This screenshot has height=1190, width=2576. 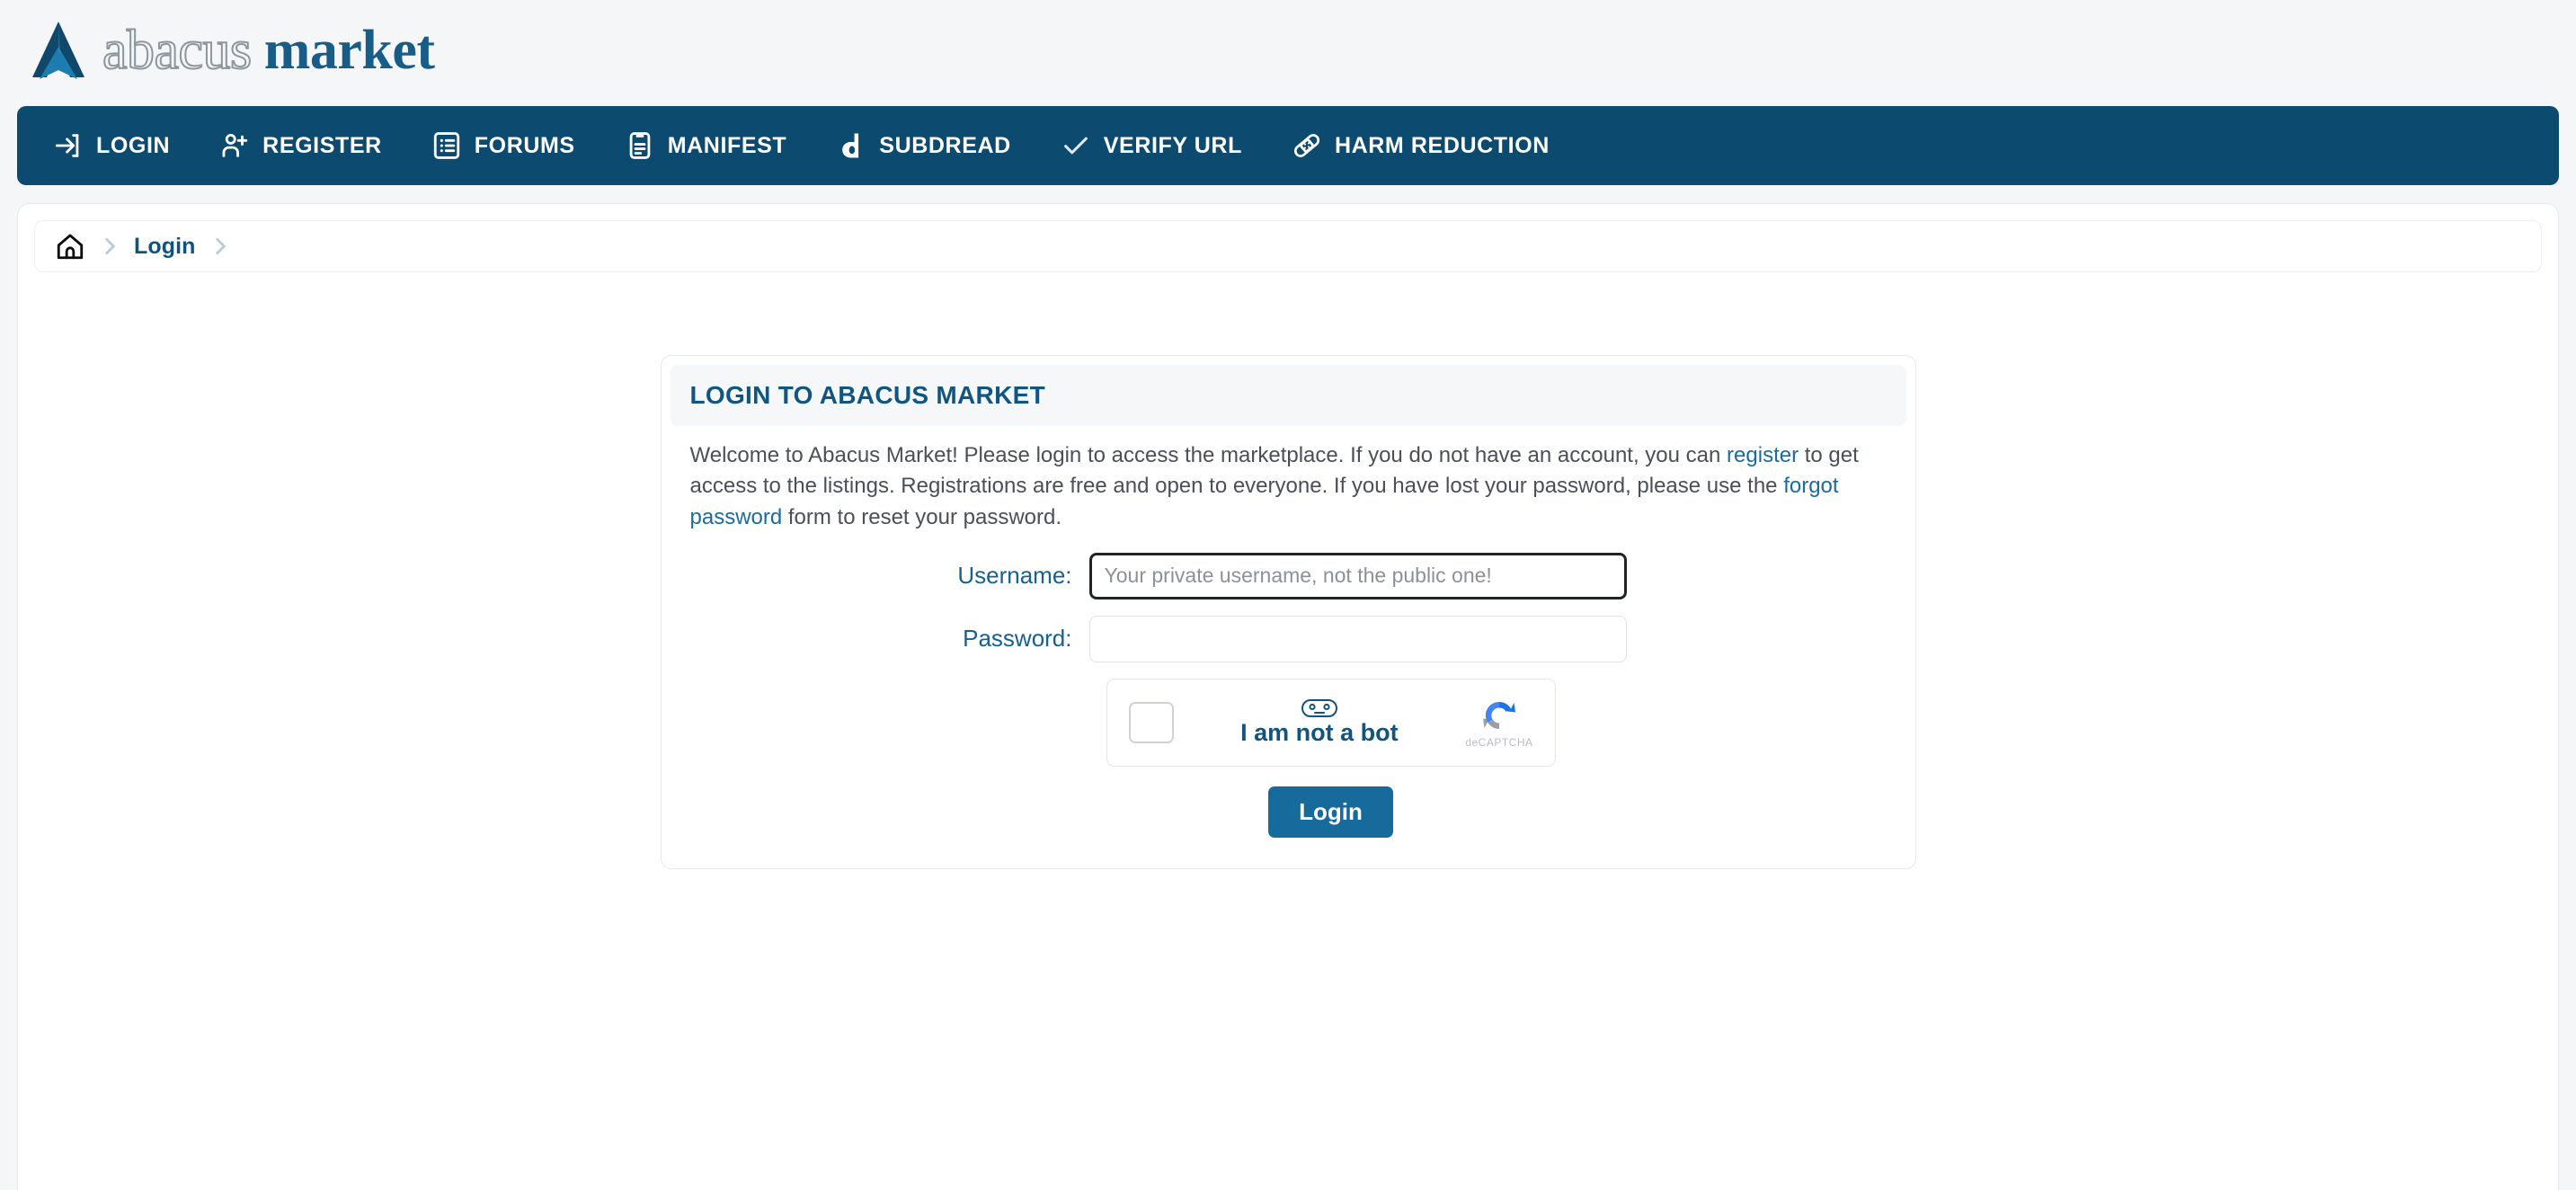 I want to click on nav-item-register: REGISTER, so click(x=313, y=145).